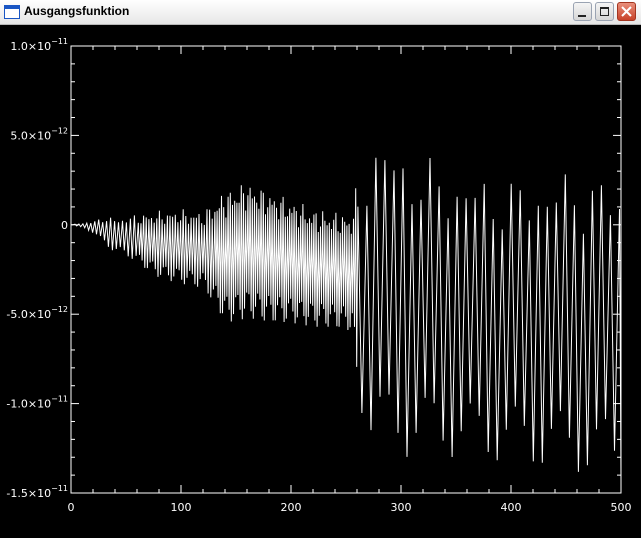 Image resolution: width=641 pixels, height=538 pixels. I want to click on window-icon, so click(12, 12).